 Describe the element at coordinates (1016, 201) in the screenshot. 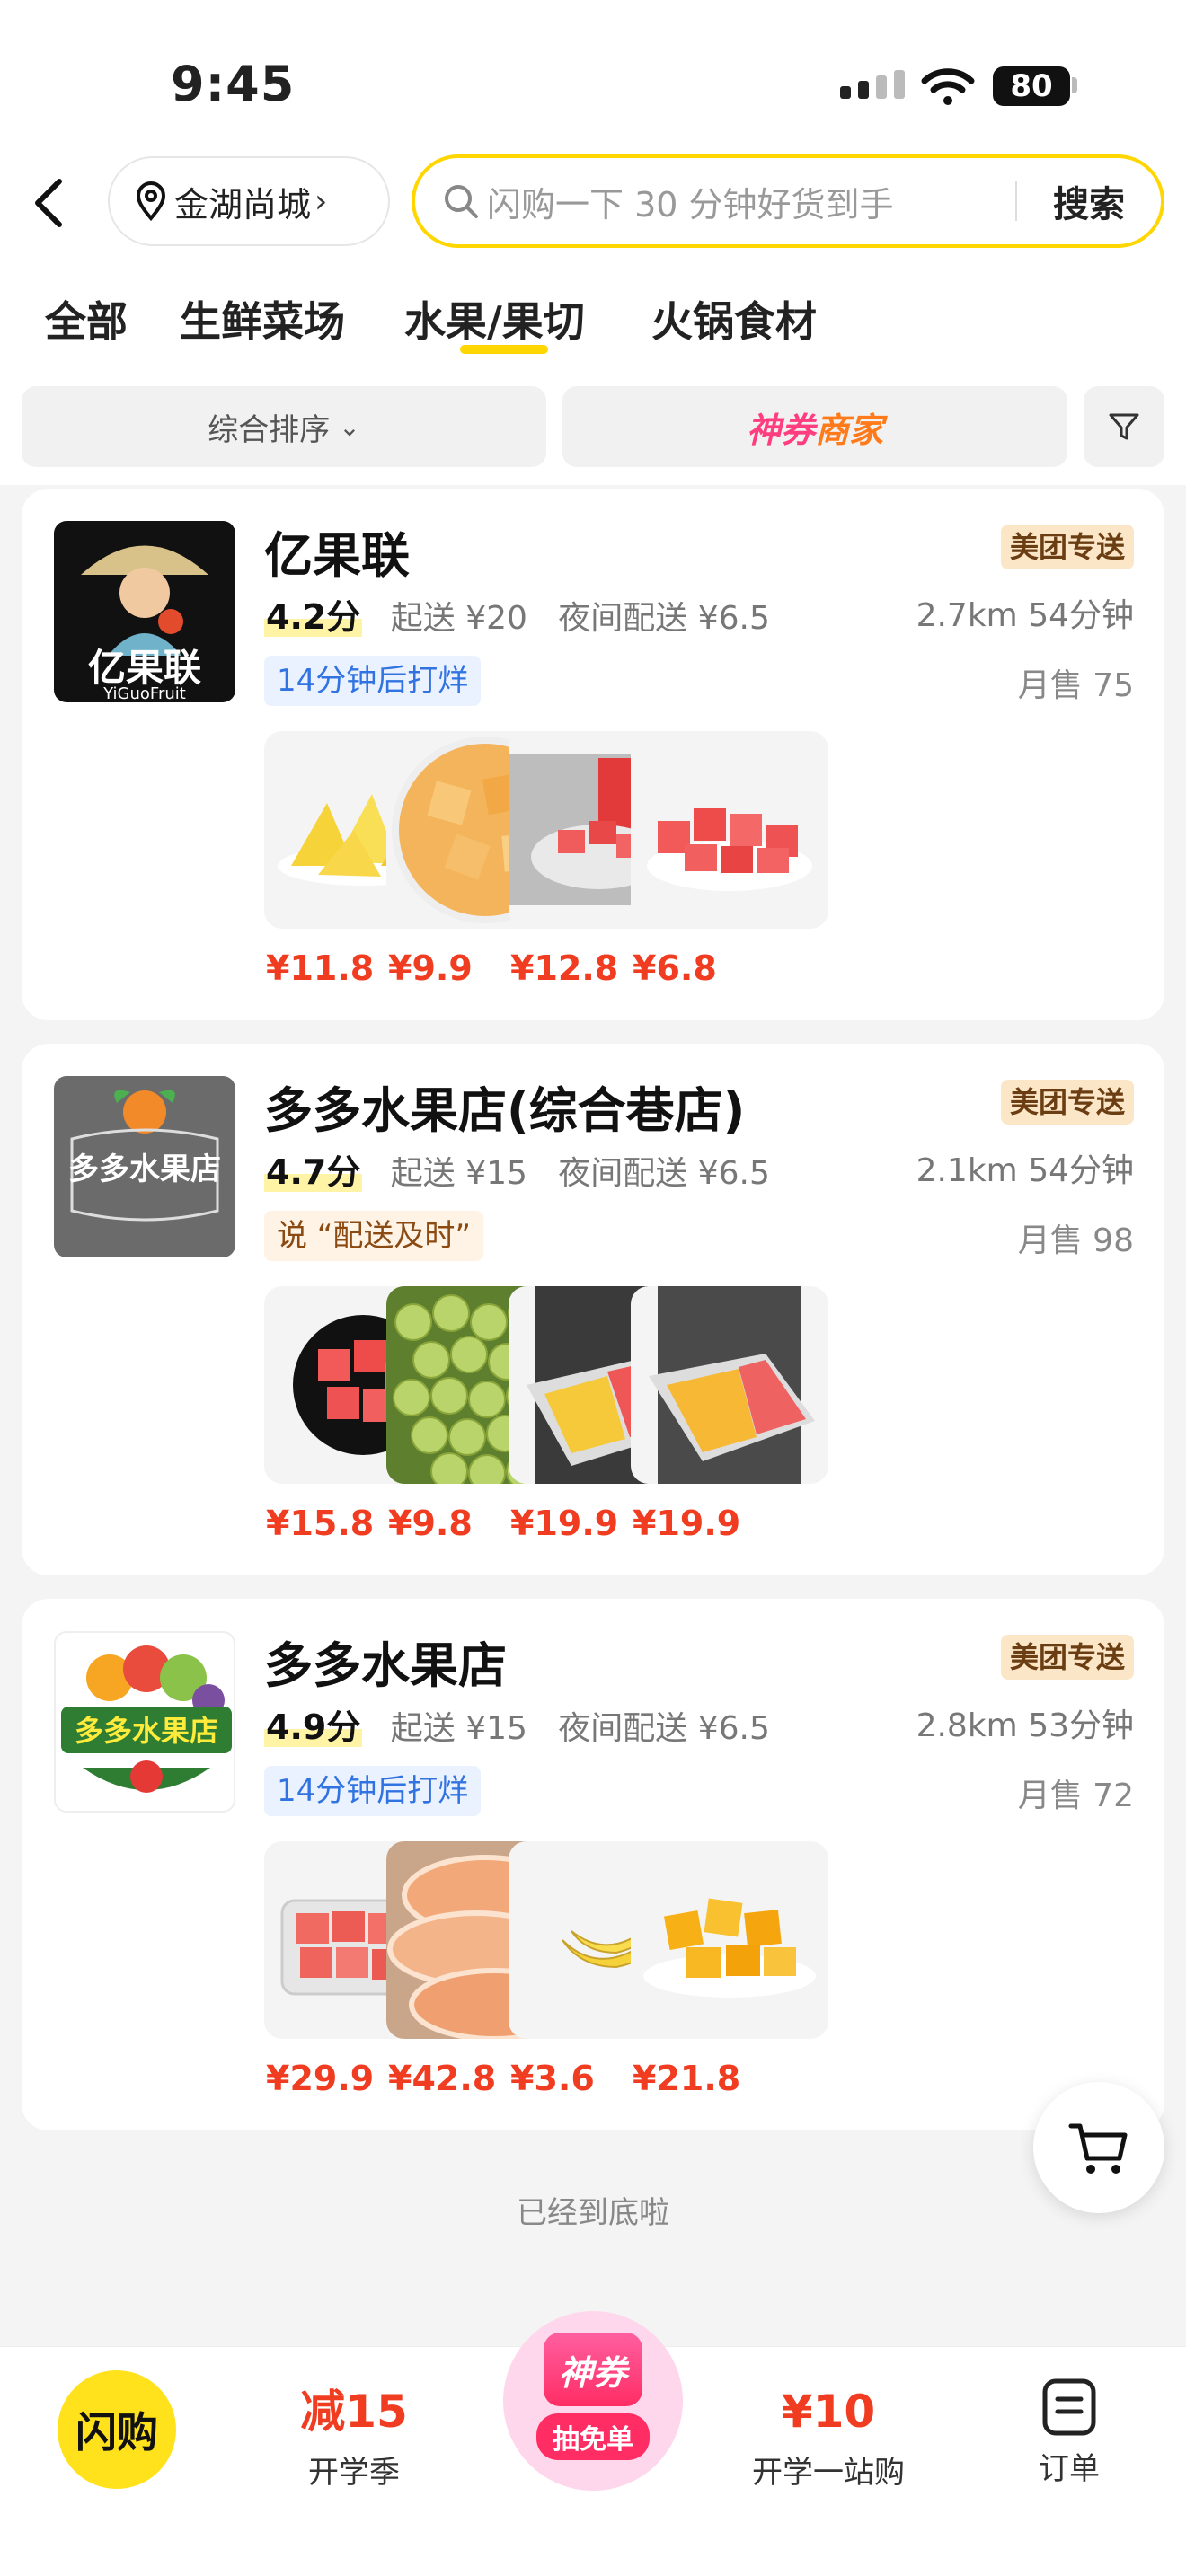

I see `search-divider` at that location.